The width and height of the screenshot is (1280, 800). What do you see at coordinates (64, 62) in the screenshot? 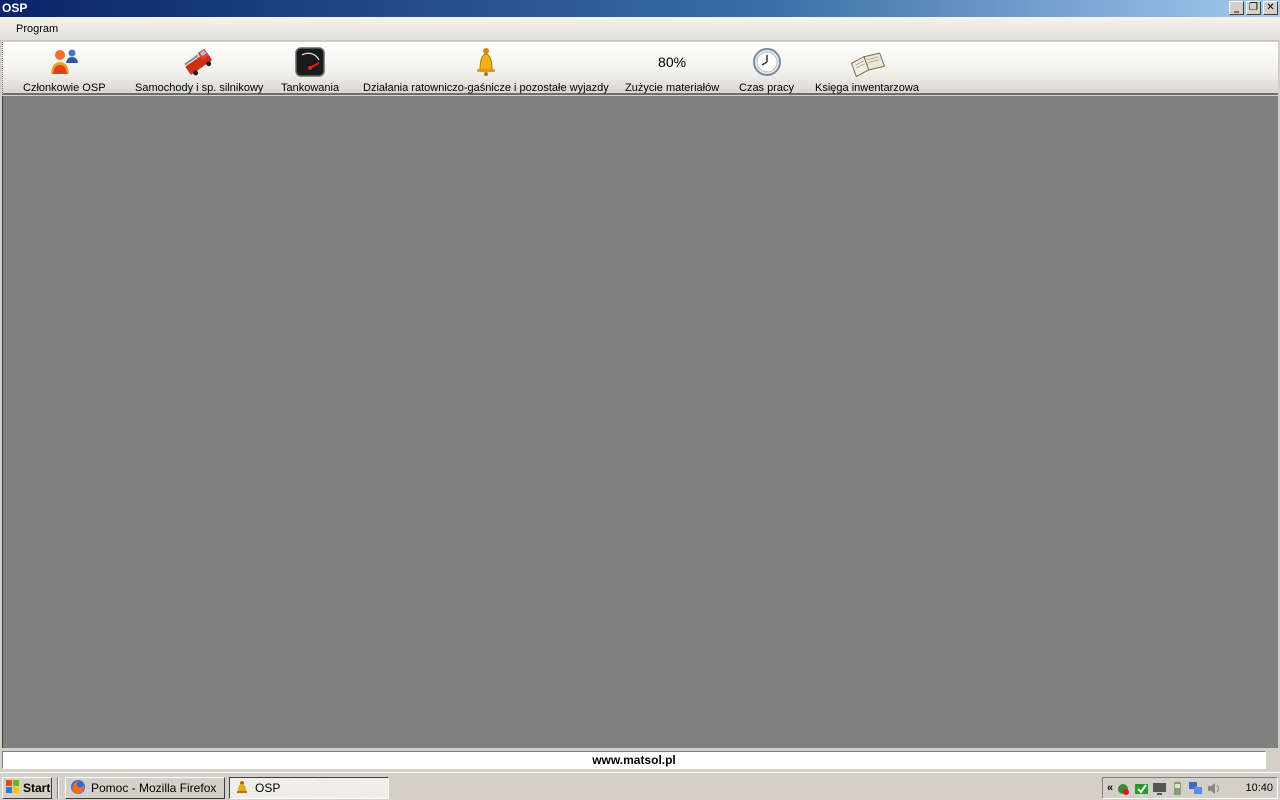
I see `members-icon` at bounding box center [64, 62].